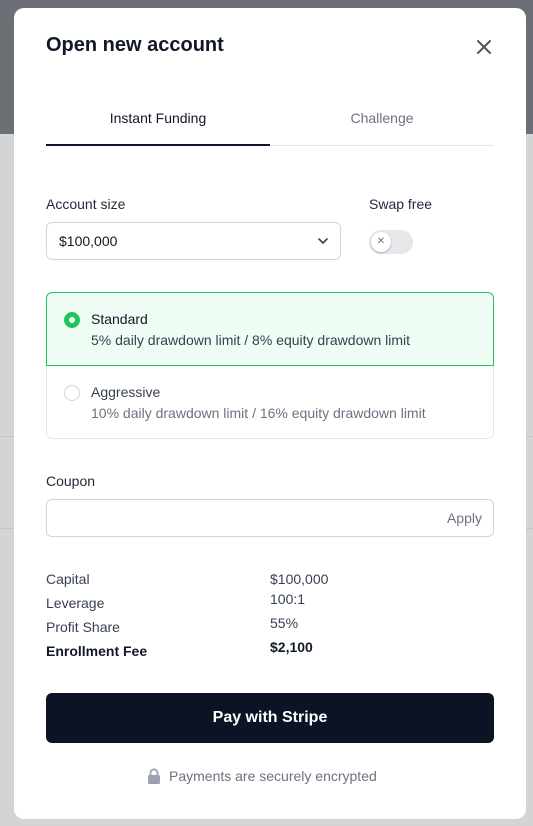 This screenshot has width=533, height=826. What do you see at coordinates (75, 603) in the screenshot?
I see `summary-label-leverage: Leverage` at bounding box center [75, 603].